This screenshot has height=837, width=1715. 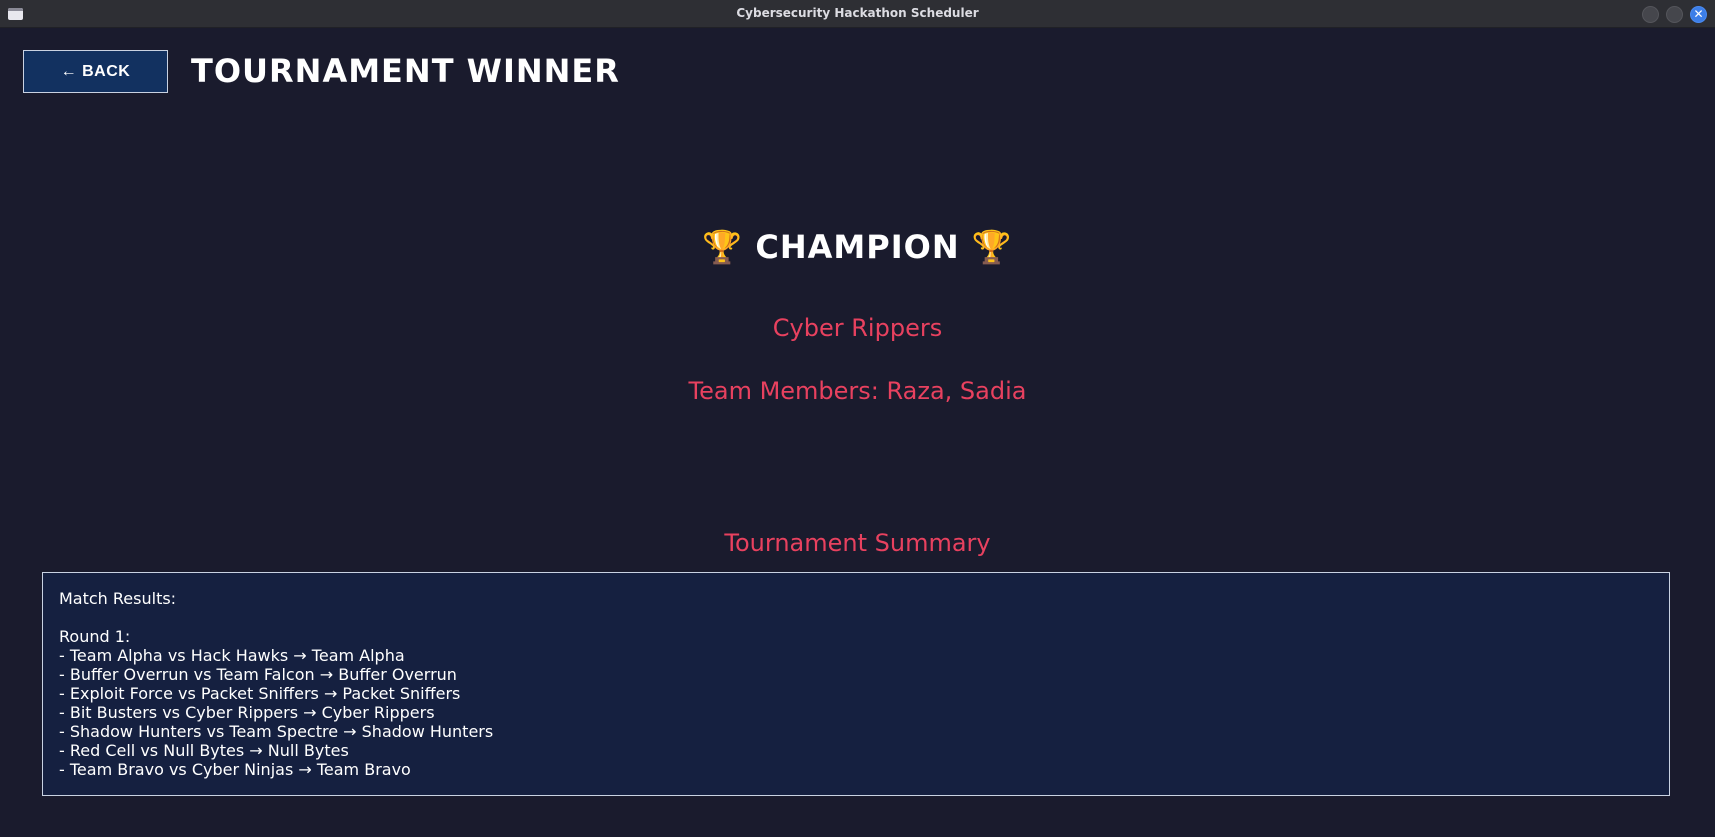 I want to click on match-result-line: - Team Alpha vs Hack Hawks → Team Alpha, so click(x=232, y=655).